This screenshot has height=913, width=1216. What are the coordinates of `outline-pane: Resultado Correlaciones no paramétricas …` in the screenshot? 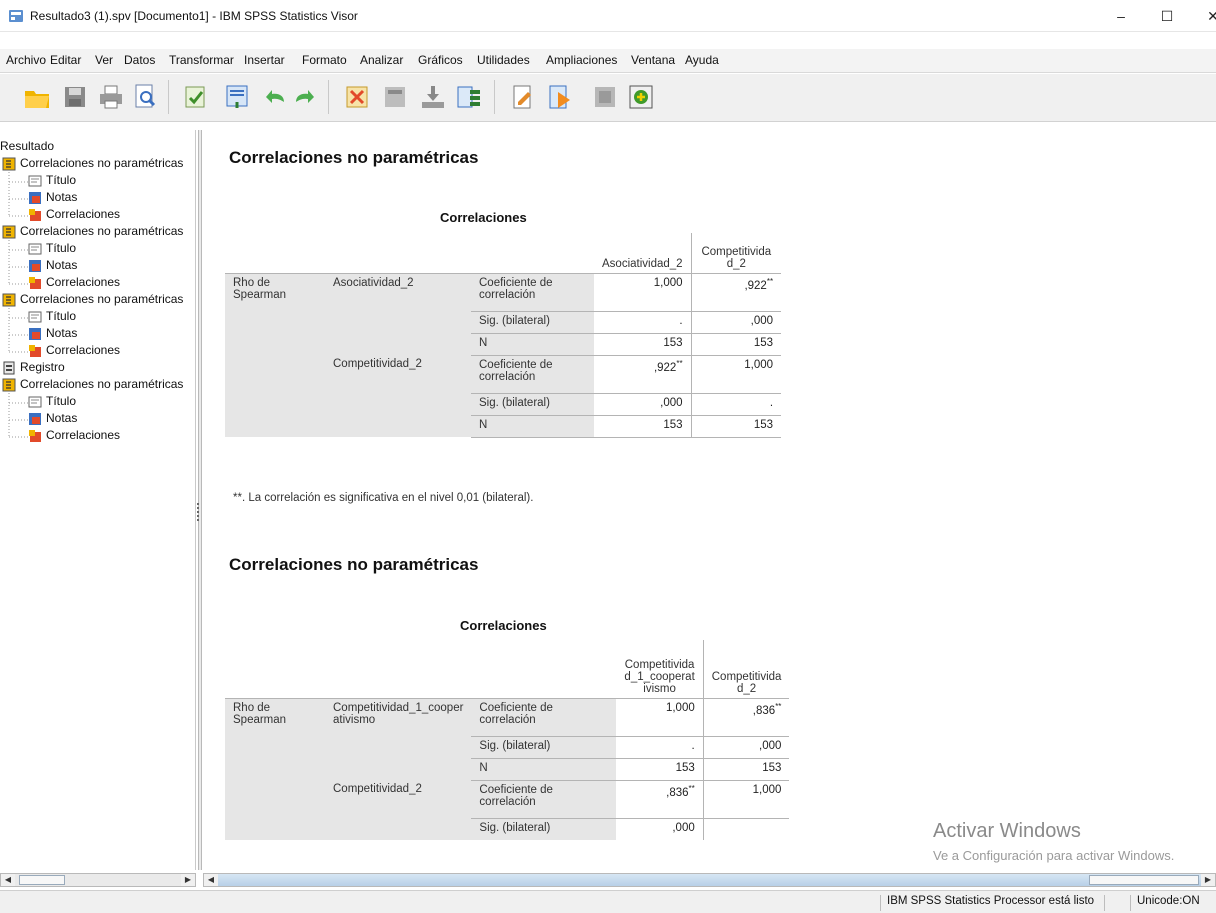 It's located at (98, 500).